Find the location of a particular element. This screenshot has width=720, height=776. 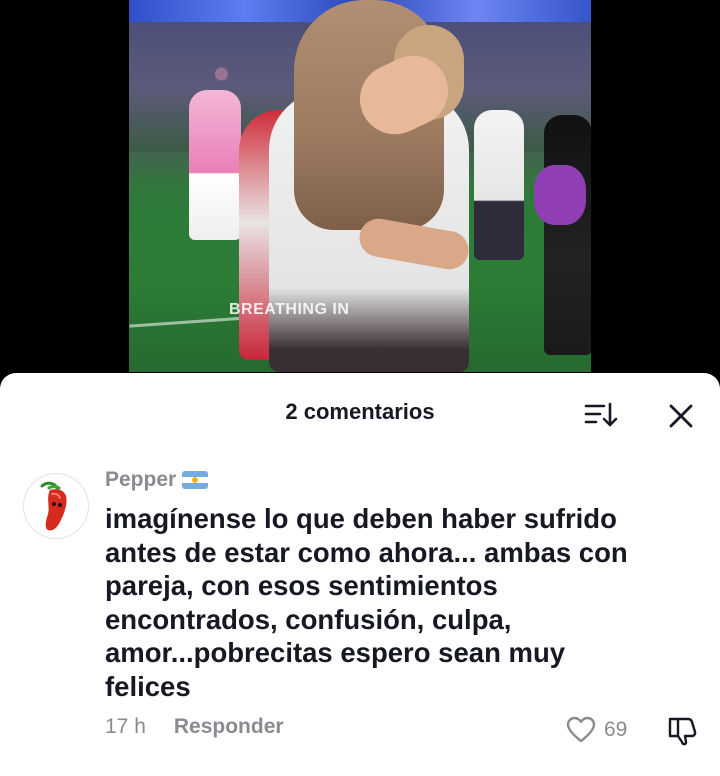

comment-username: Pepper is located at coordinates (140, 480).